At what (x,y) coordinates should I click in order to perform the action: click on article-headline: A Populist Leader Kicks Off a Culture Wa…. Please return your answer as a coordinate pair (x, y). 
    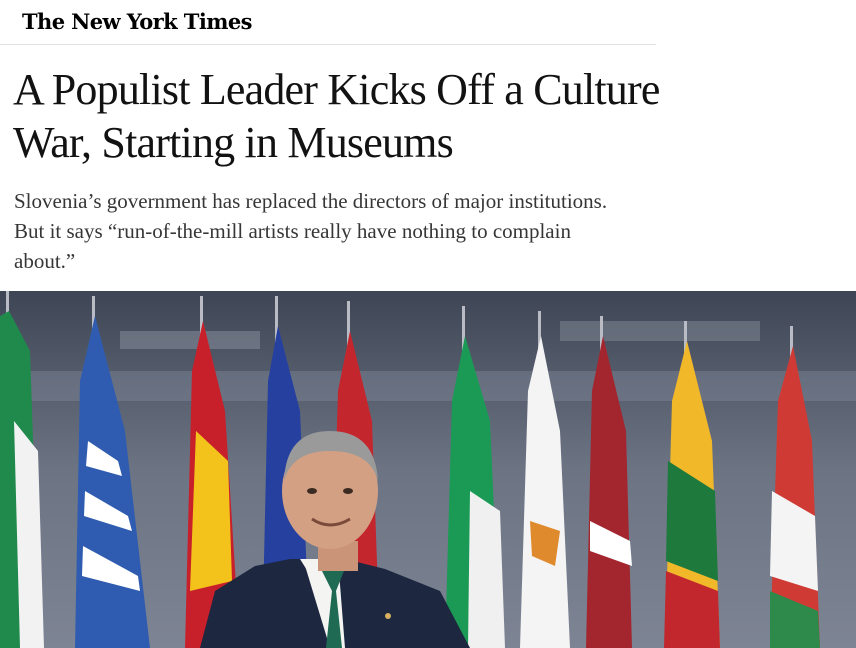
    Looking at the image, I should click on (336, 116).